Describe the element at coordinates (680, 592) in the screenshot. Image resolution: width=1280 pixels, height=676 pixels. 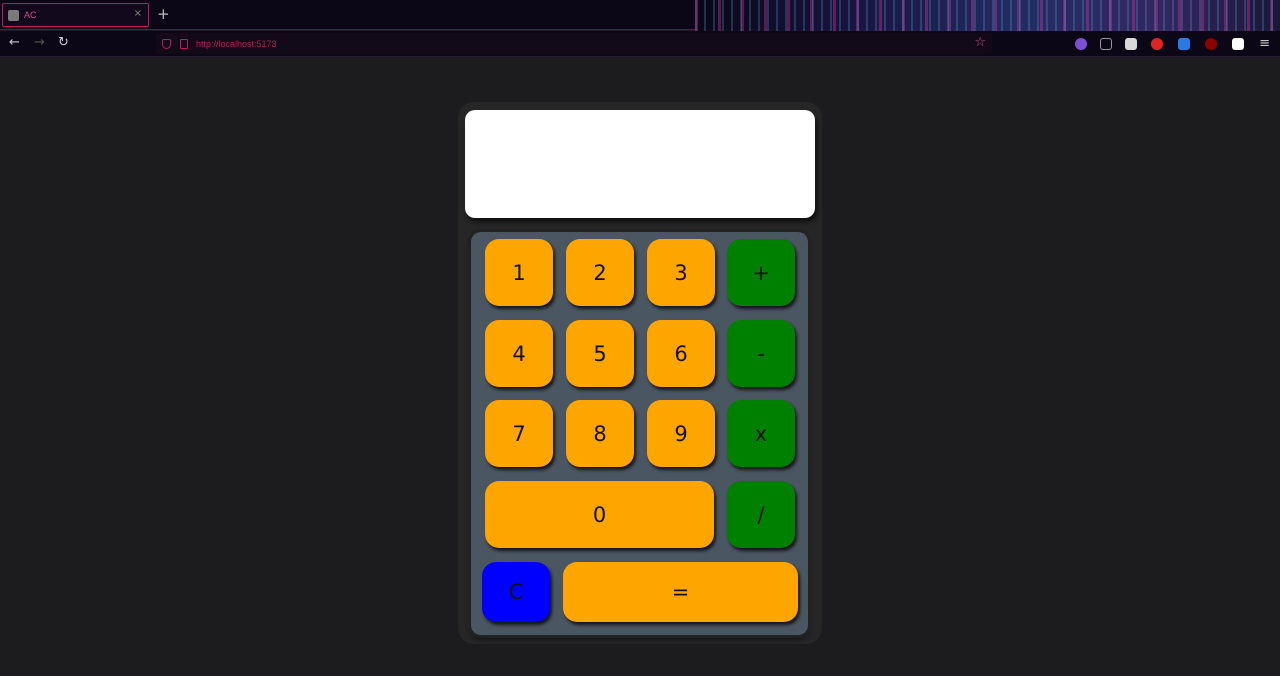
I see `equals-button: =` at that location.